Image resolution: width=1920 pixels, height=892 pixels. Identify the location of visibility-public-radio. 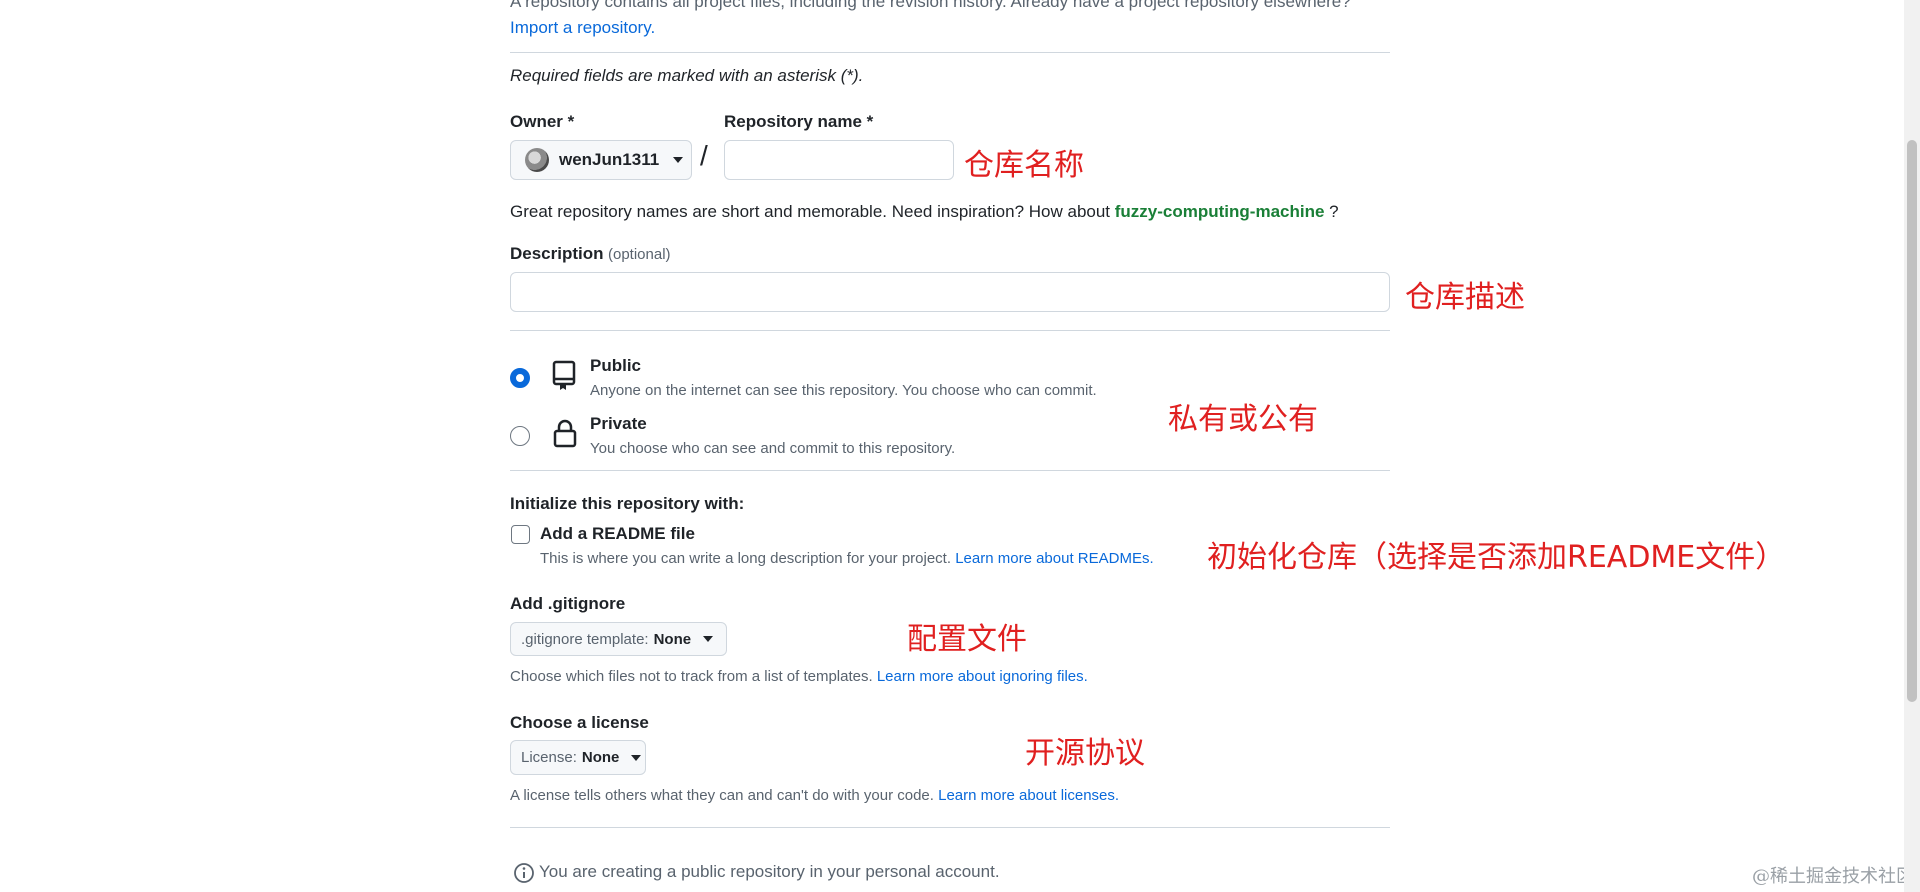
(520, 378).